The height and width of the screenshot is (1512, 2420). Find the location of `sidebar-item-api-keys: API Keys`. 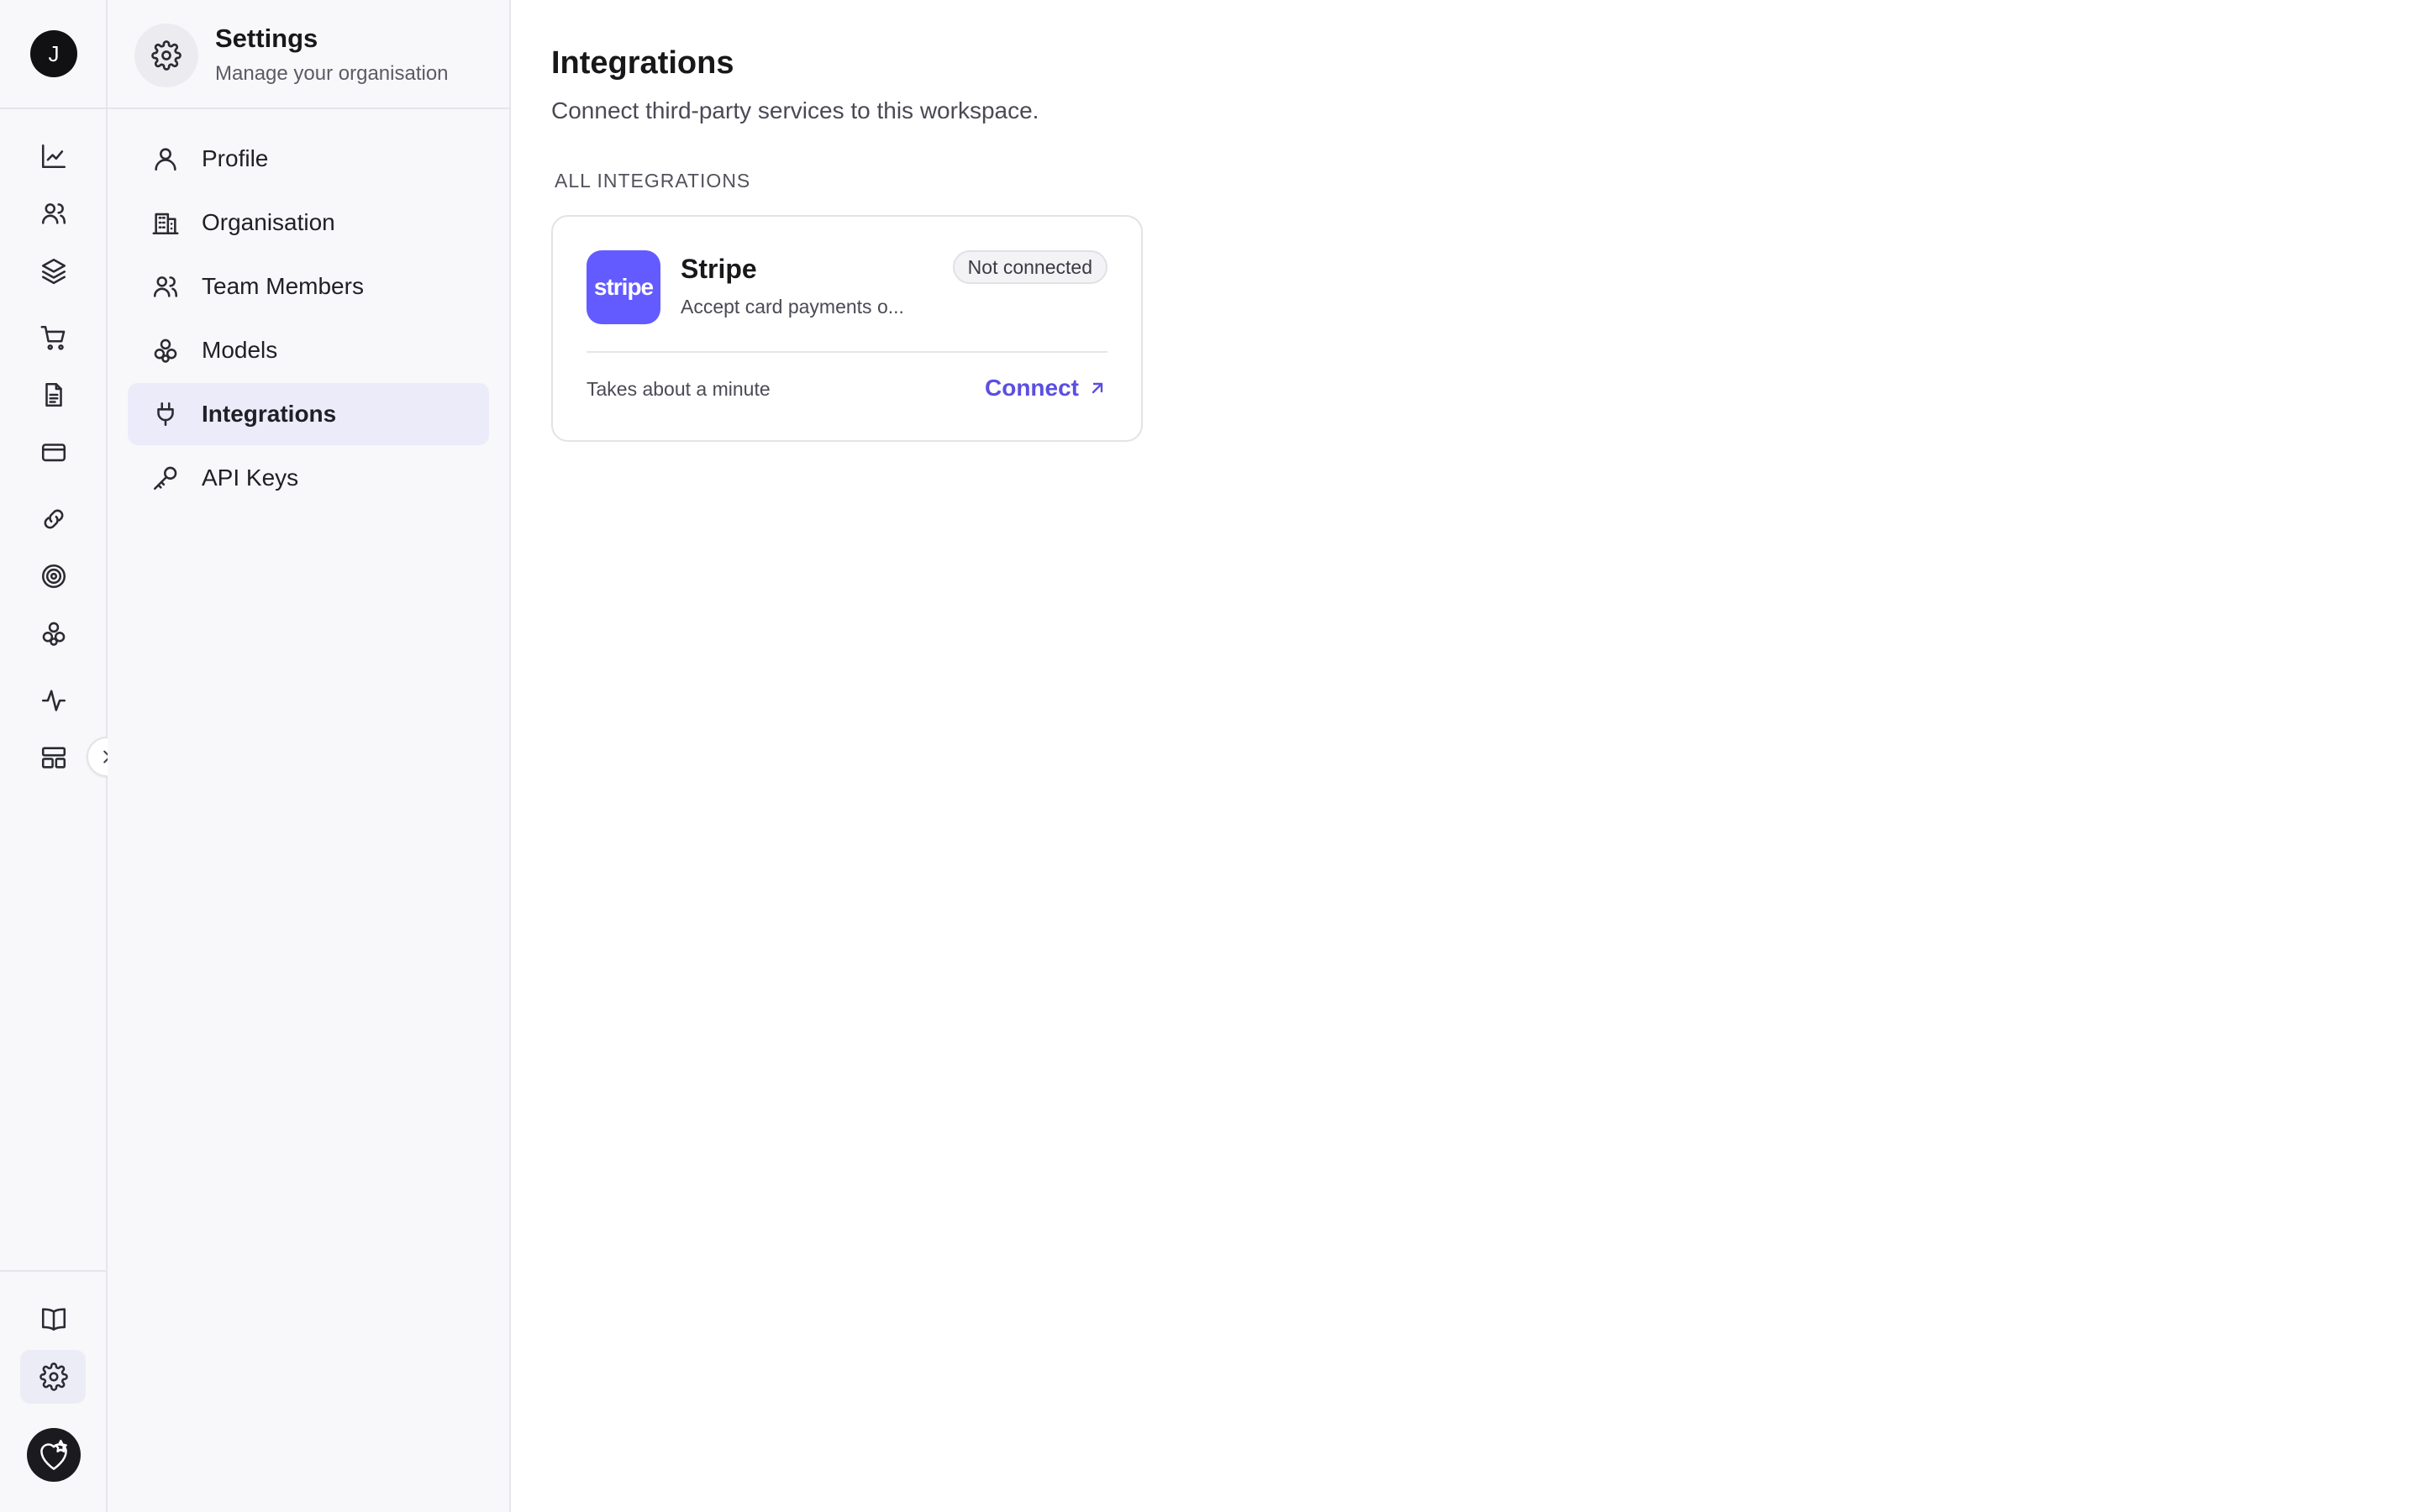

sidebar-item-api-keys: API Keys is located at coordinates (308, 478).